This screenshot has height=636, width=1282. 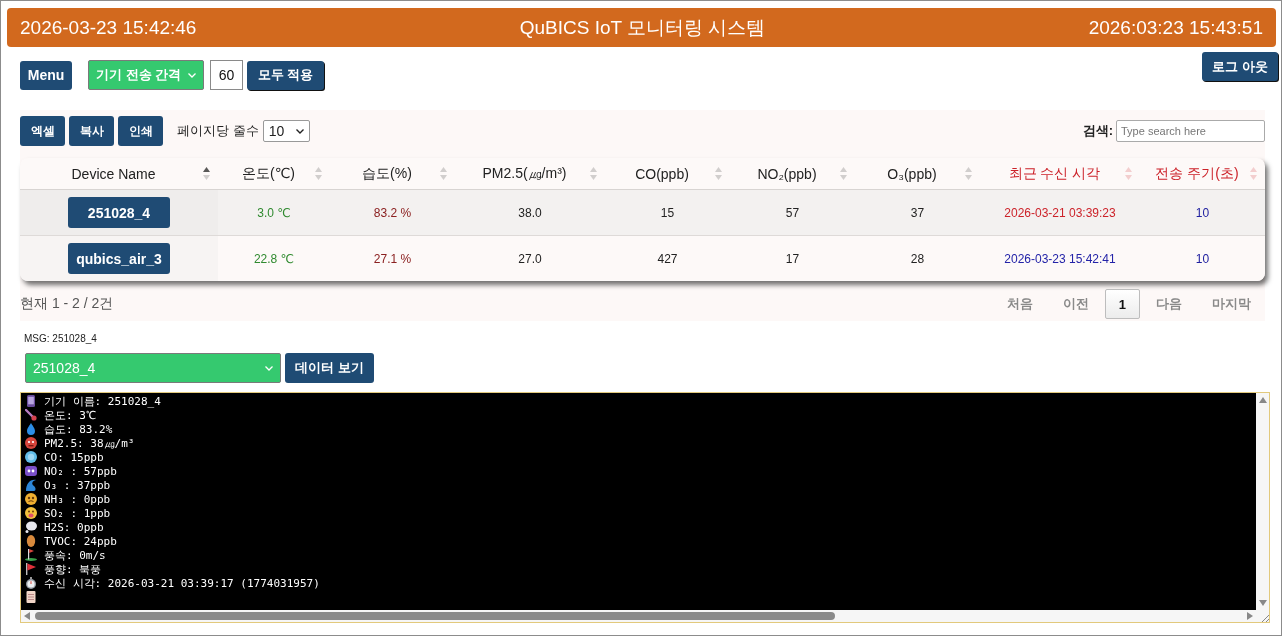 I want to click on flag-icon, so click(x=31, y=569).